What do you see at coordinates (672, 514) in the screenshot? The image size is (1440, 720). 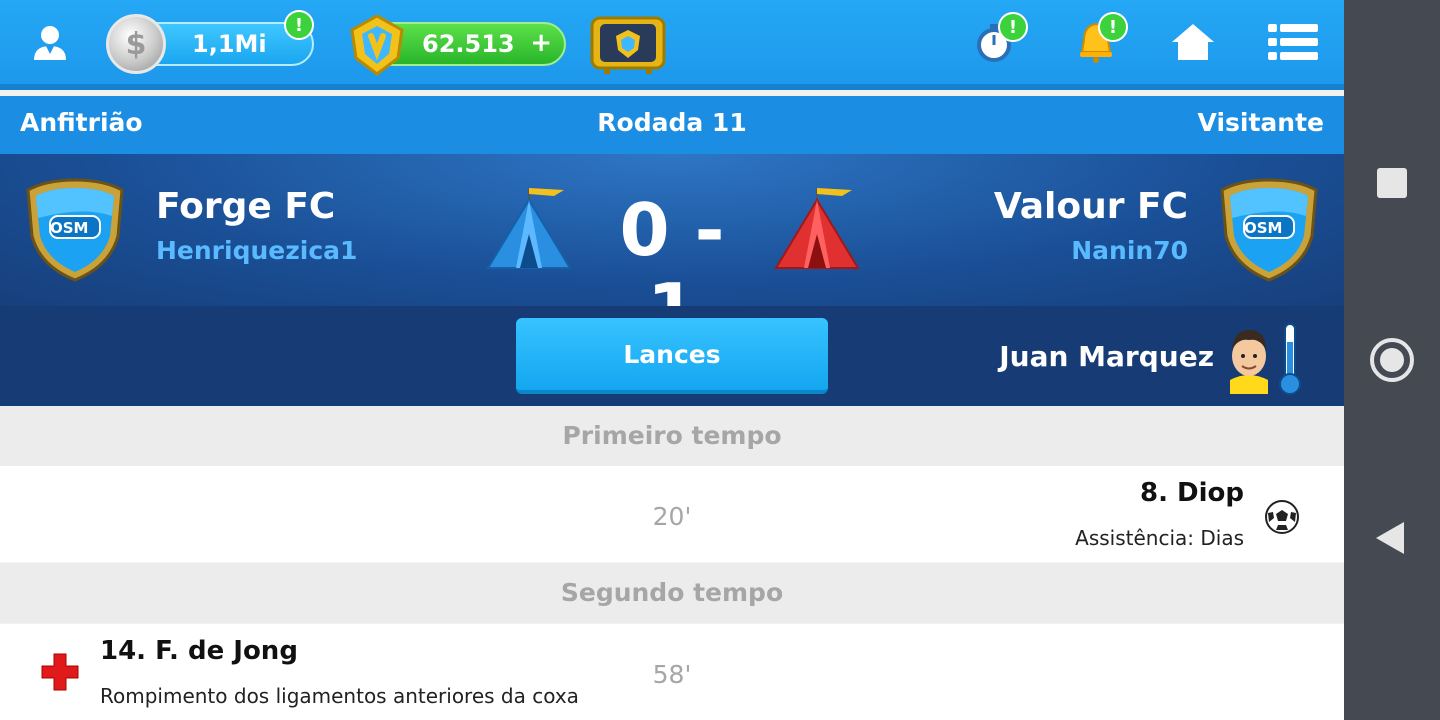 I see `event-row: 20' 8. Diop Assistência: Dias` at bounding box center [672, 514].